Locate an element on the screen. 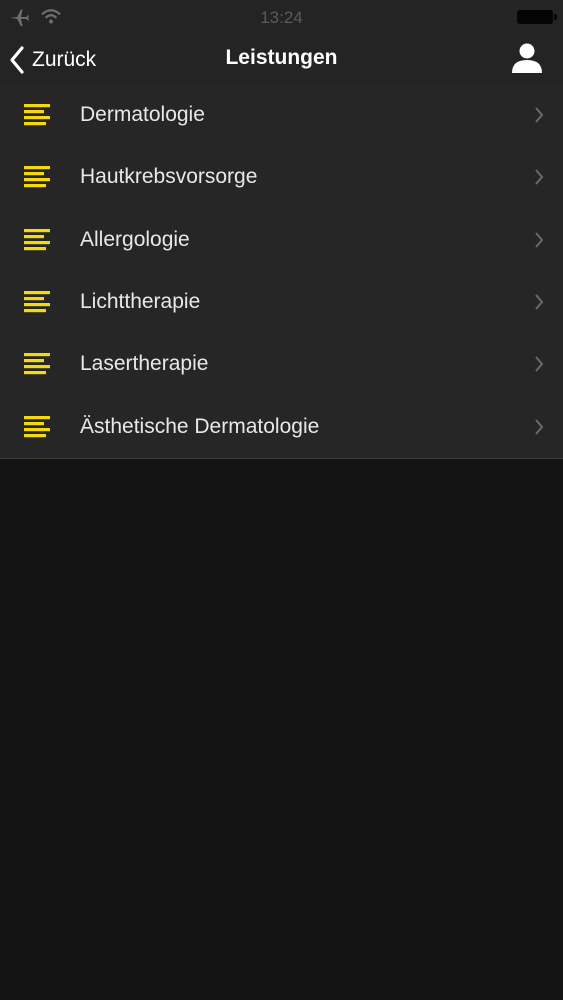  list-item-label: Dermatologie is located at coordinates (142, 115).